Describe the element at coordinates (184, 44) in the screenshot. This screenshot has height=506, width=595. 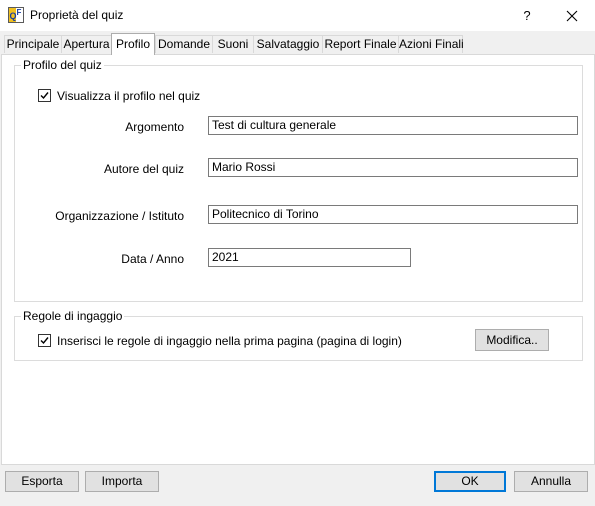
I see `tab-domande: Domande` at that location.